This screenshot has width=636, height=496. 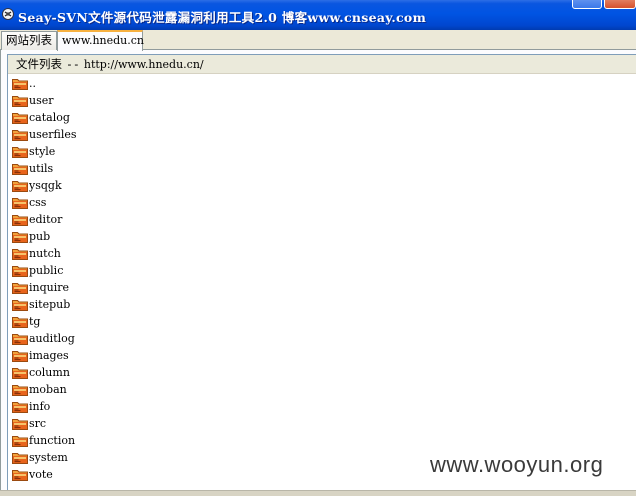 I want to click on list-item: column, so click(x=322, y=372).